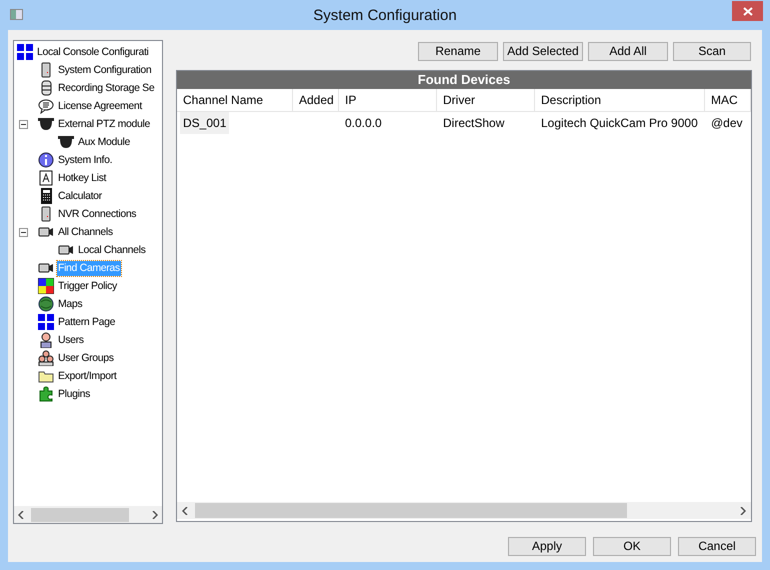 The width and height of the screenshot is (770, 570). I want to click on close-icon, so click(747, 11).